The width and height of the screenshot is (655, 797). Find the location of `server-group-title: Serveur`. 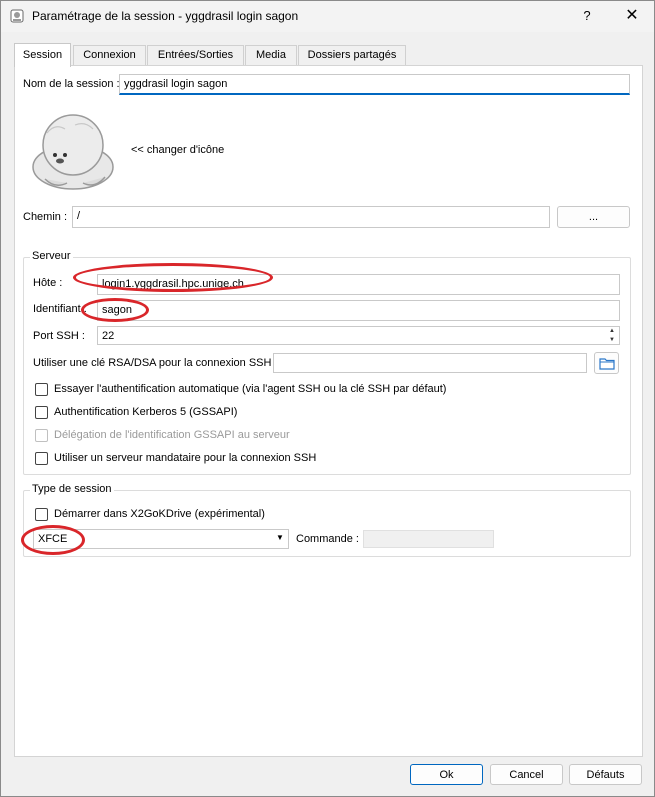

server-group-title: Serveur is located at coordinates (51, 256).